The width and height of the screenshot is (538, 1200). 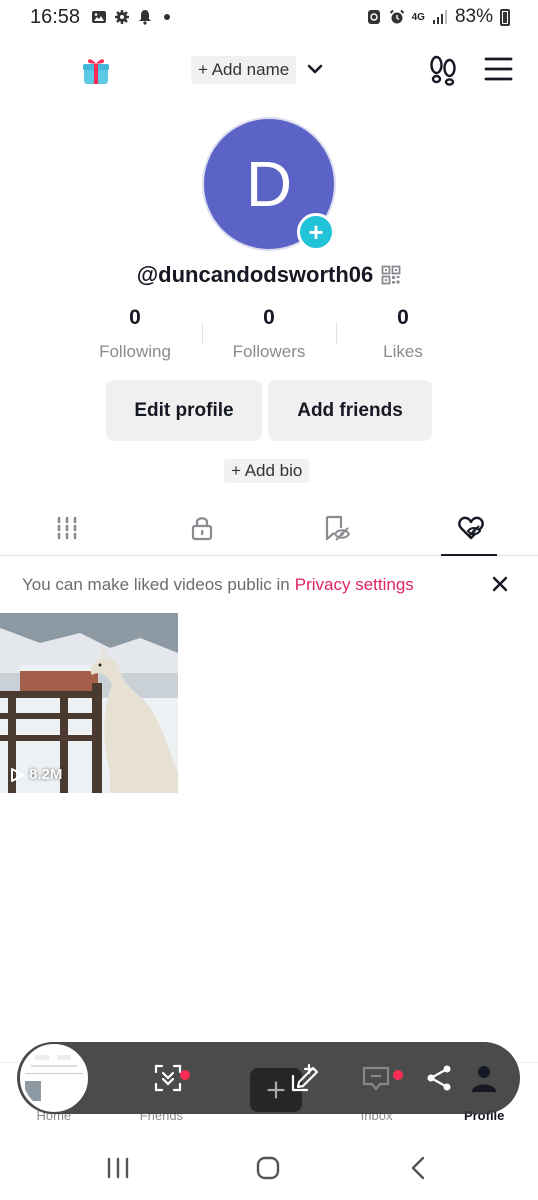 I want to click on inbox-button, so click(x=376, y=1078).